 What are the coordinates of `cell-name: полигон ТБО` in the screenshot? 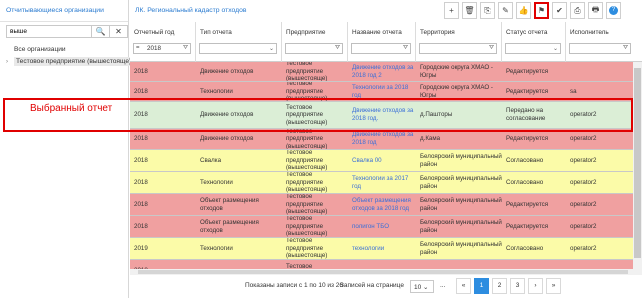 It's located at (382, 226).